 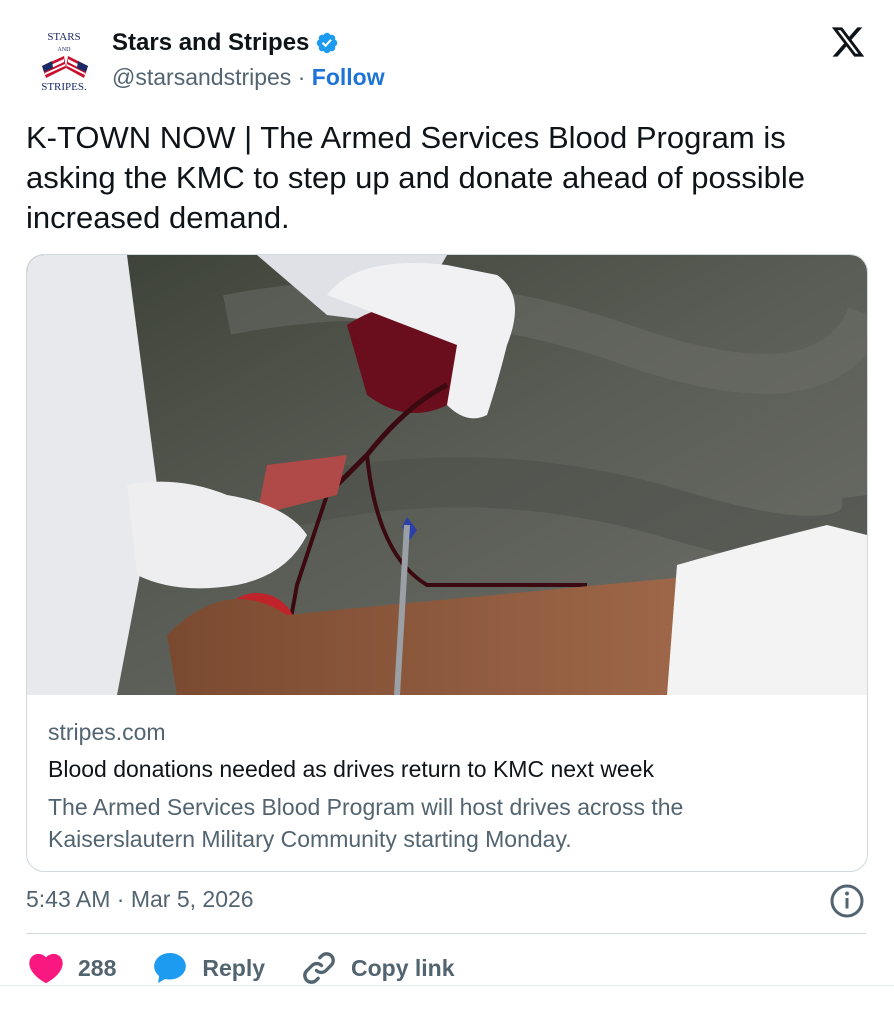 What do you see at coordinates (403, 967) in the screenshot?
I see `copy-link-label: Copy link` at bounding box center [403, 967].